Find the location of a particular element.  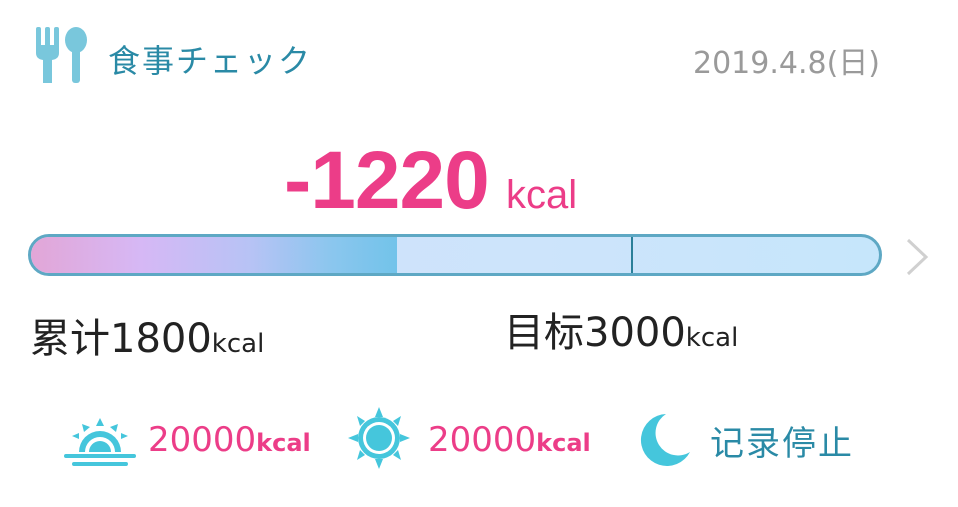

total-kcal-label: 累计1800kcal is located at coordinates (147, 335).